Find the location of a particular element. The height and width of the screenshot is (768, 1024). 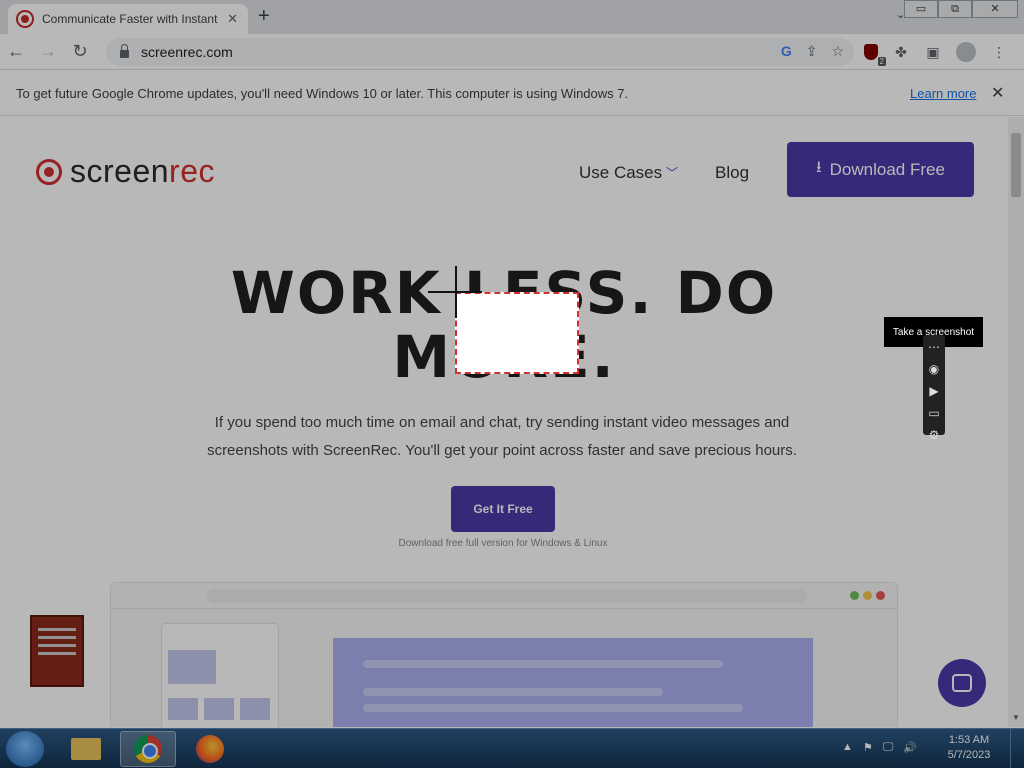

nav-blog: Blog is located at coordinates (732, 173).